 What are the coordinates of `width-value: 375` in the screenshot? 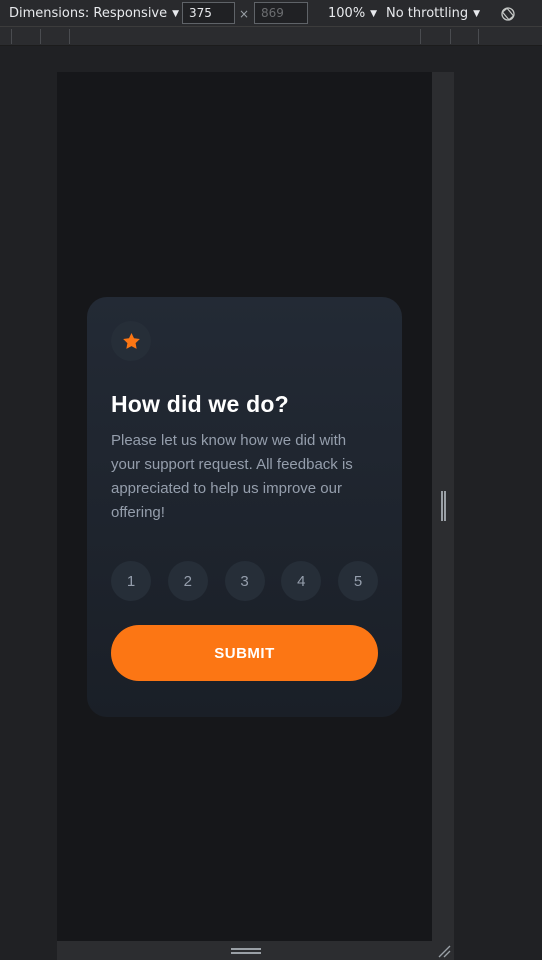 It's located at (200, 13).